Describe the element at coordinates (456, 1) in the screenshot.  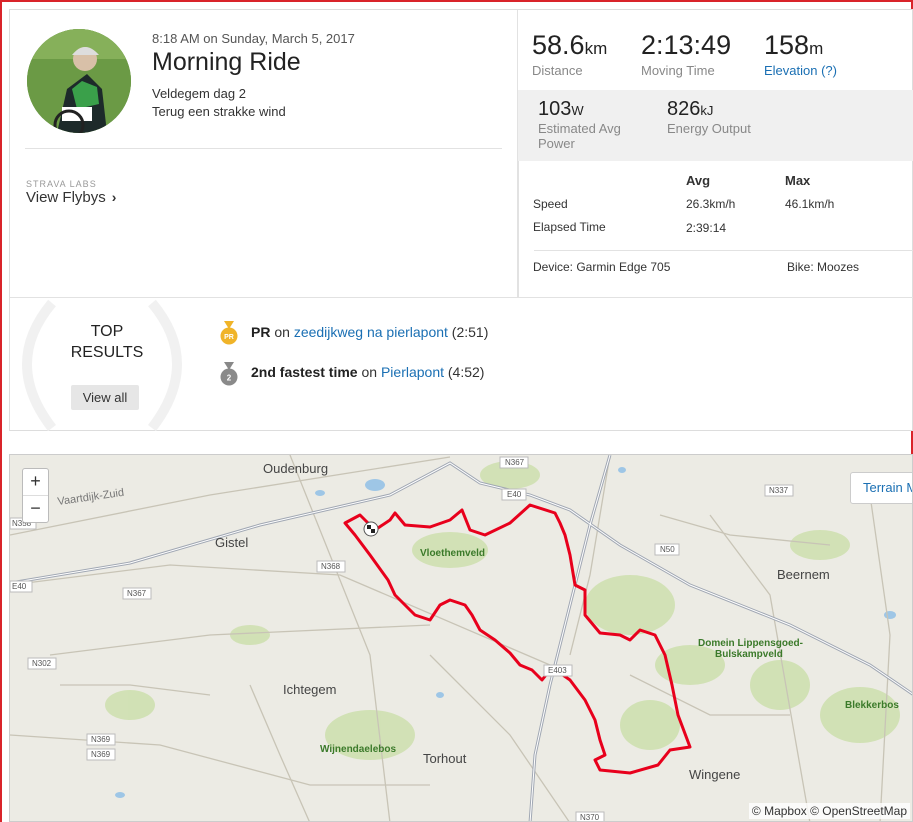
I see `top-border` at that location.